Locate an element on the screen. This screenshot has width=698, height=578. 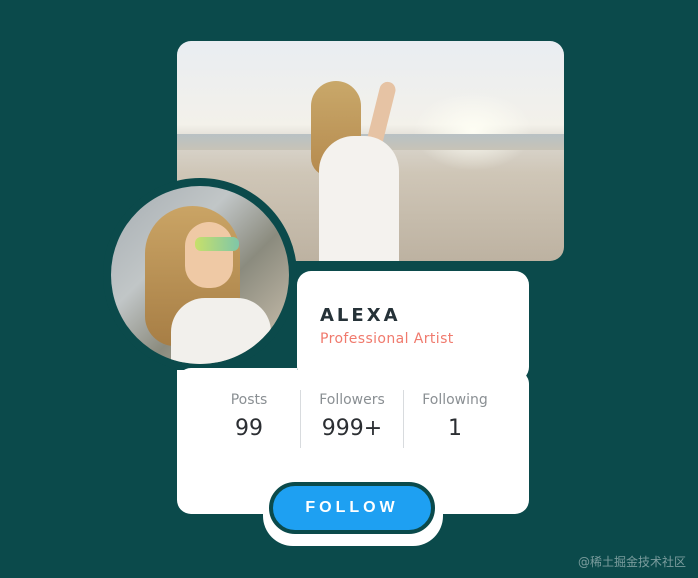
avatar is located at coordinates (200, 275).